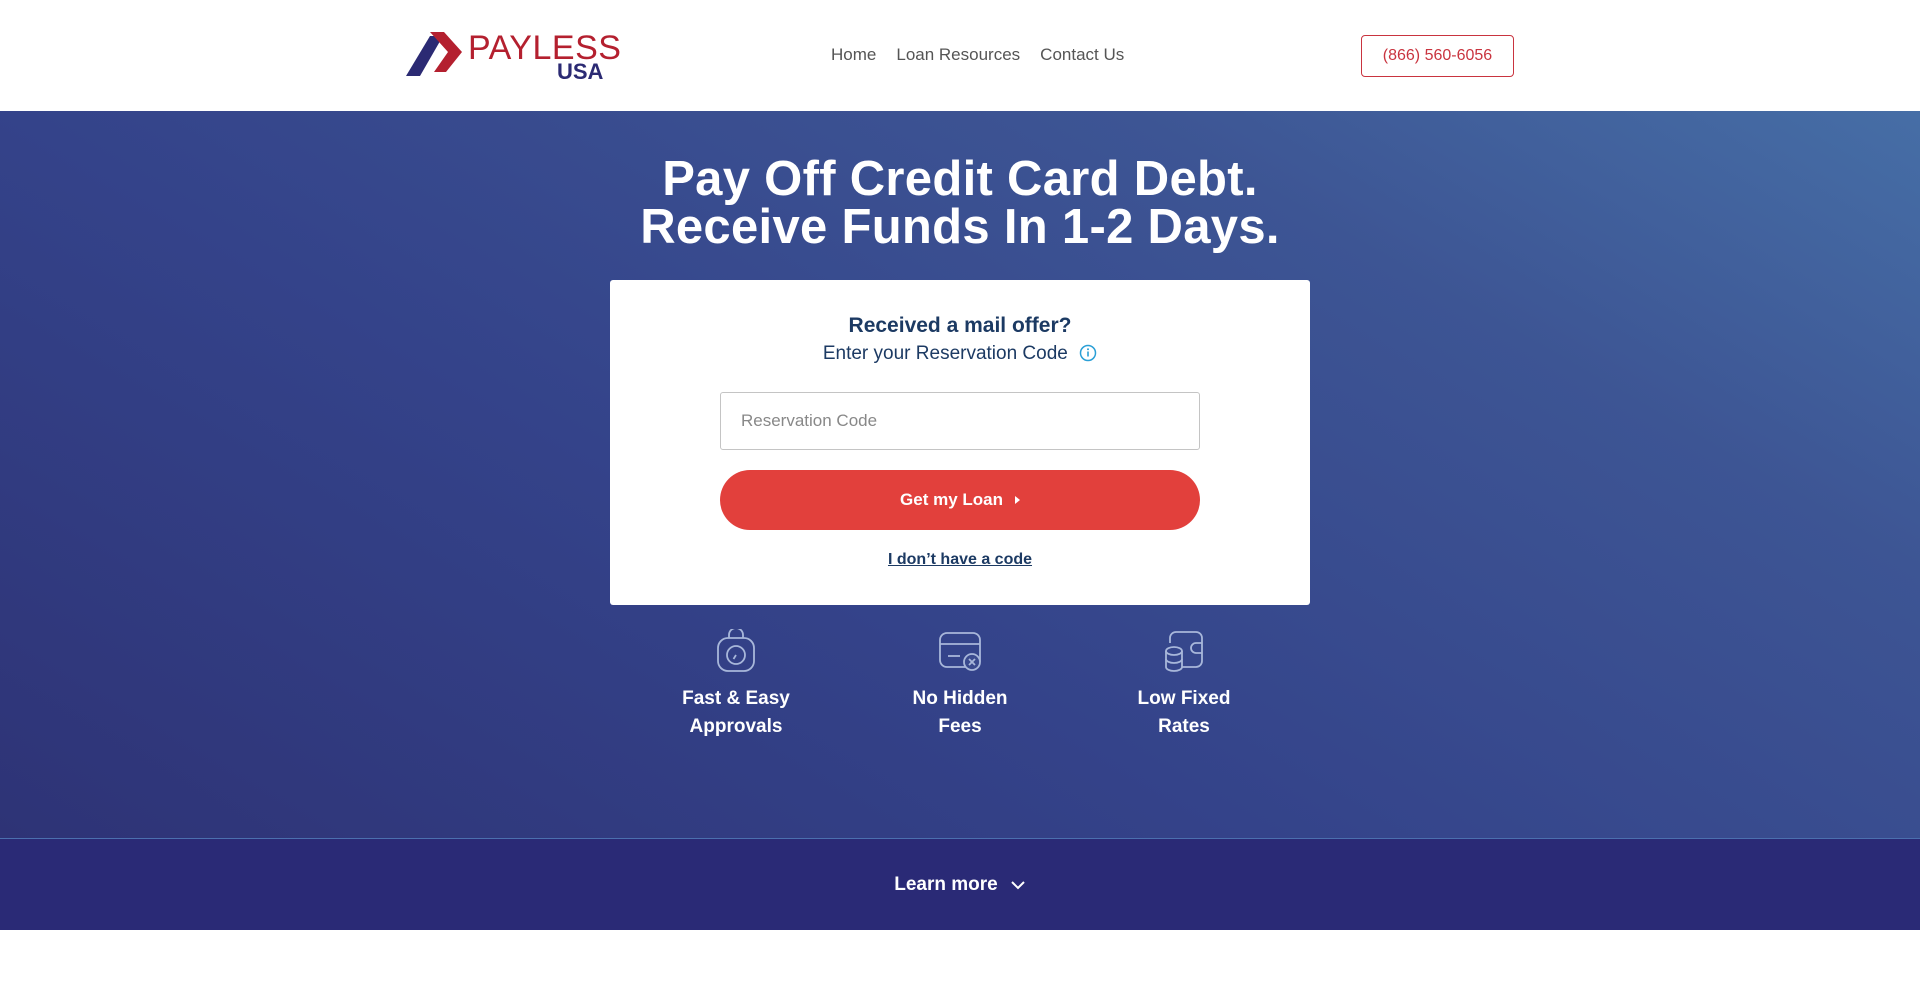 This screenshot has width=1920, height=993. I want to click on nav-loan-resources: Loan Resources, so click(958, 55).